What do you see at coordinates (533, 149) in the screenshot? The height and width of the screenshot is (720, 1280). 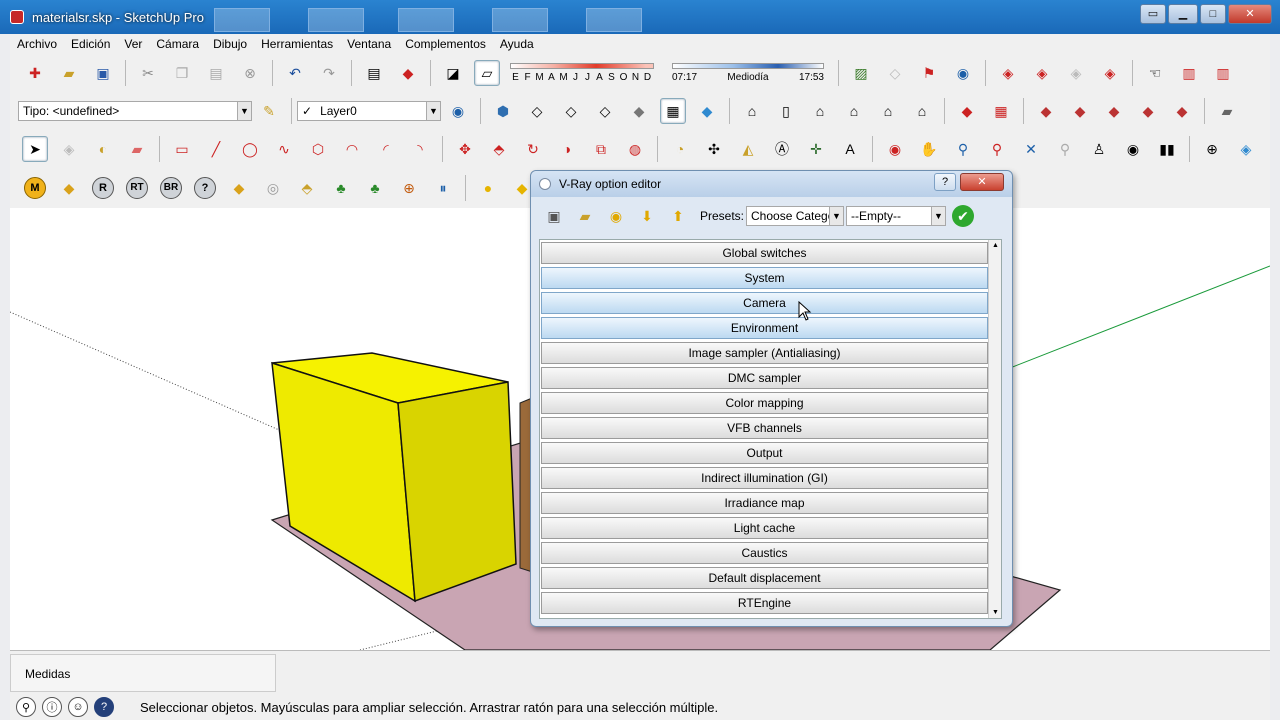 I see `rotate-icon: ↻` at bounding box center [533, 149].